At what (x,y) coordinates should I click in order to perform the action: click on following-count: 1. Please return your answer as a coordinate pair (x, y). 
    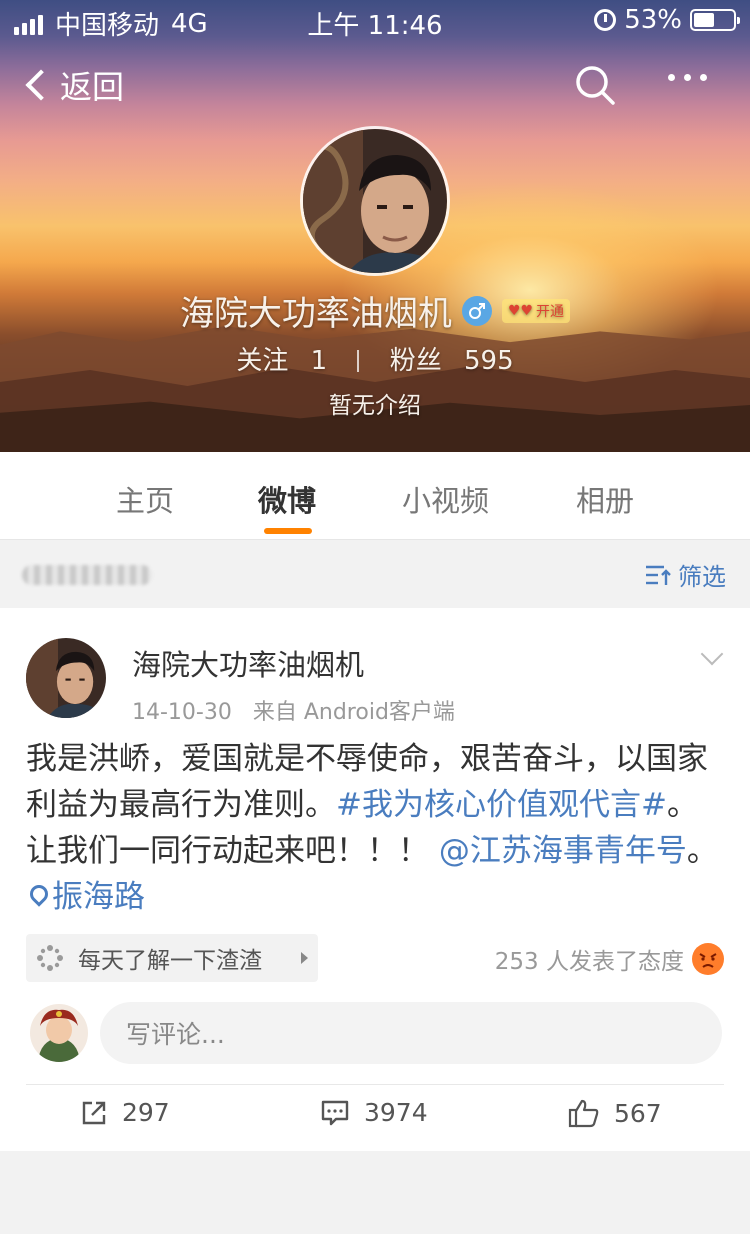
    Looking at the image, I should click on (319, 361).